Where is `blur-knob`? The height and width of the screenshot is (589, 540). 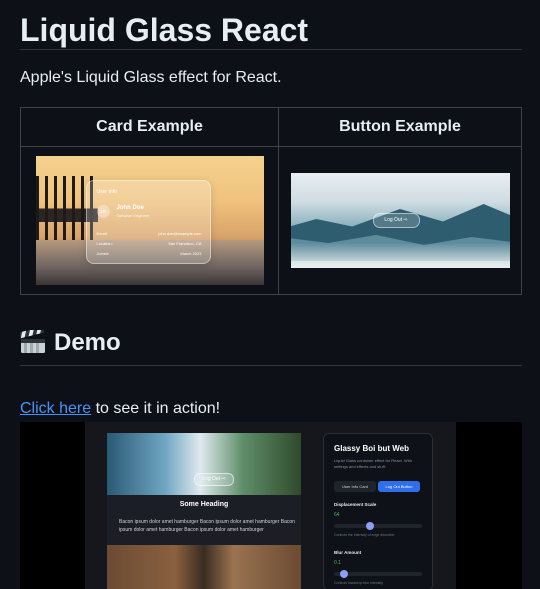 blur-knob is located at coordinates (344, 574).